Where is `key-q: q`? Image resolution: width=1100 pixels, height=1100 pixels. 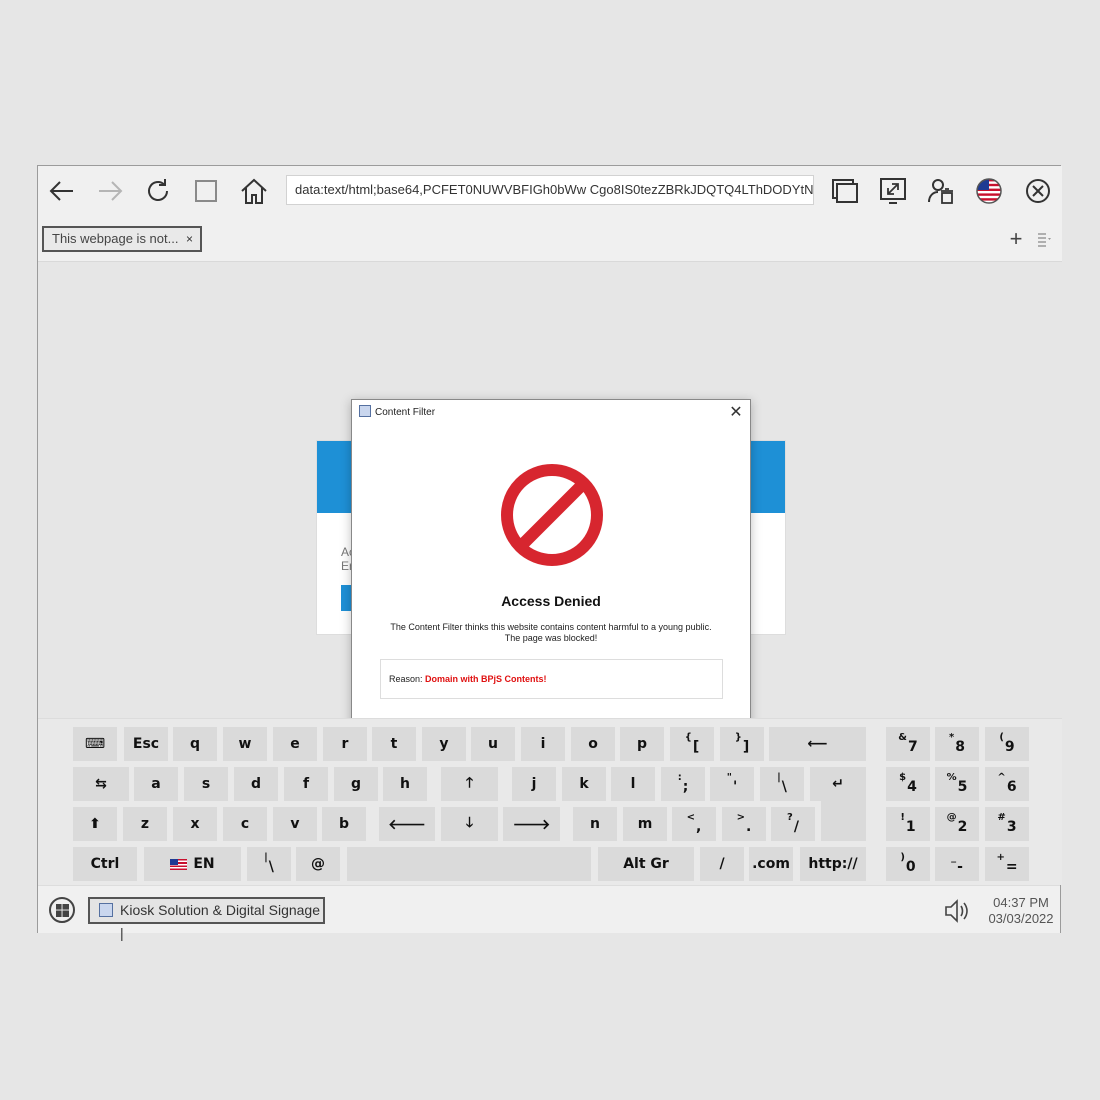 key-q: q is located at coordinates (195, 744).